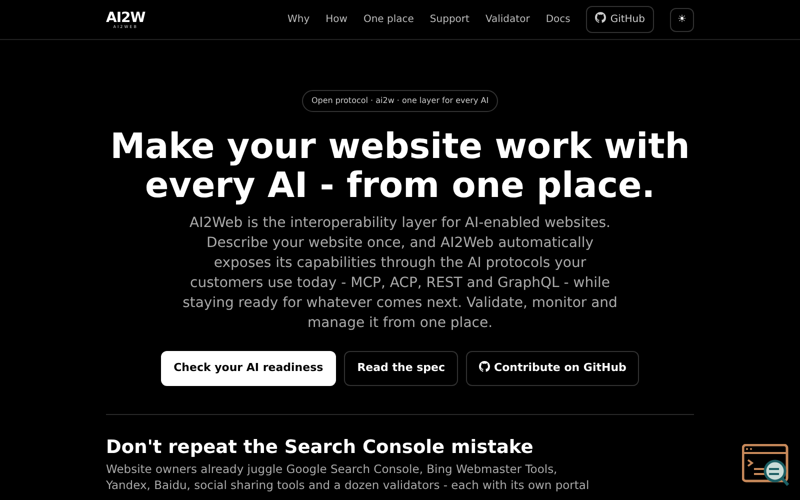 The width and height of the screenshot is (800, 500). I want to click on nav-link: How, so click(337, 19).